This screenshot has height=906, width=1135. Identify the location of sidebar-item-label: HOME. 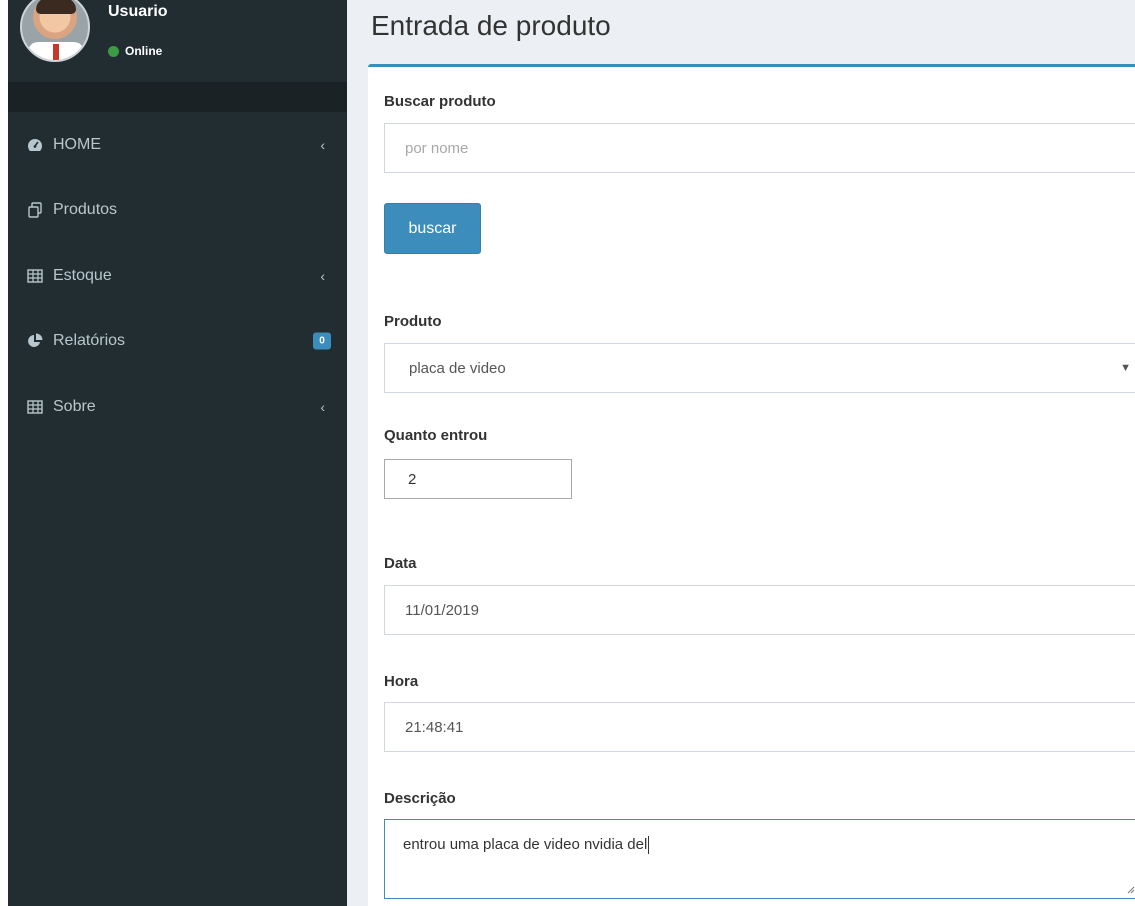
(77, 144).